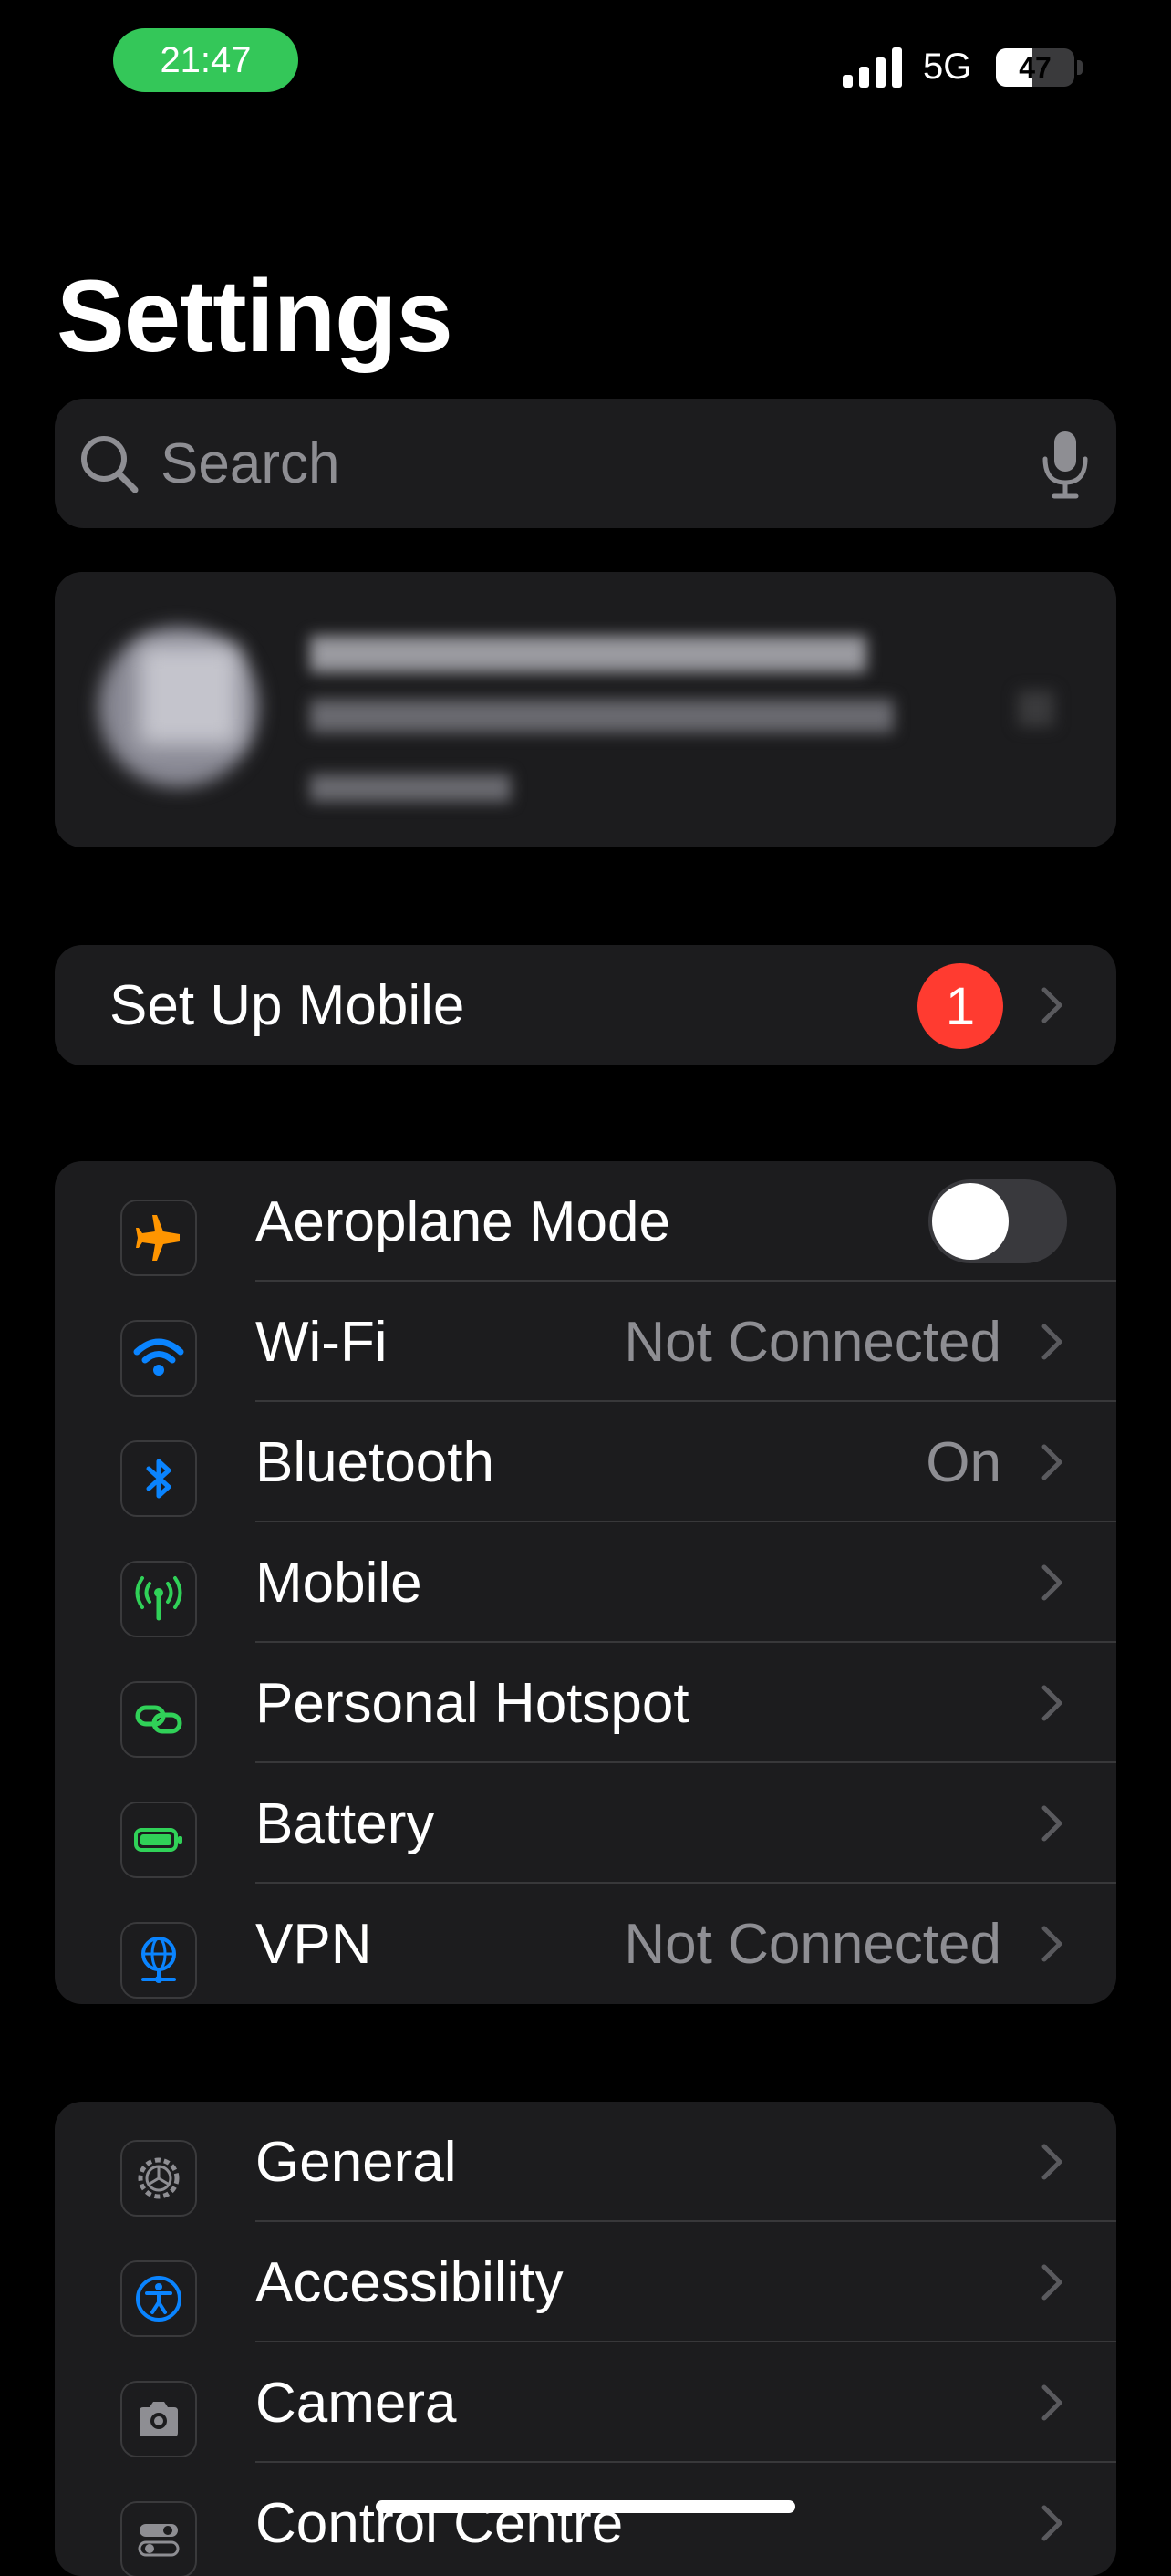  Describe the element at coordinates (356, 2403) in the screenshot. I see `row-label: Camera` at that location.